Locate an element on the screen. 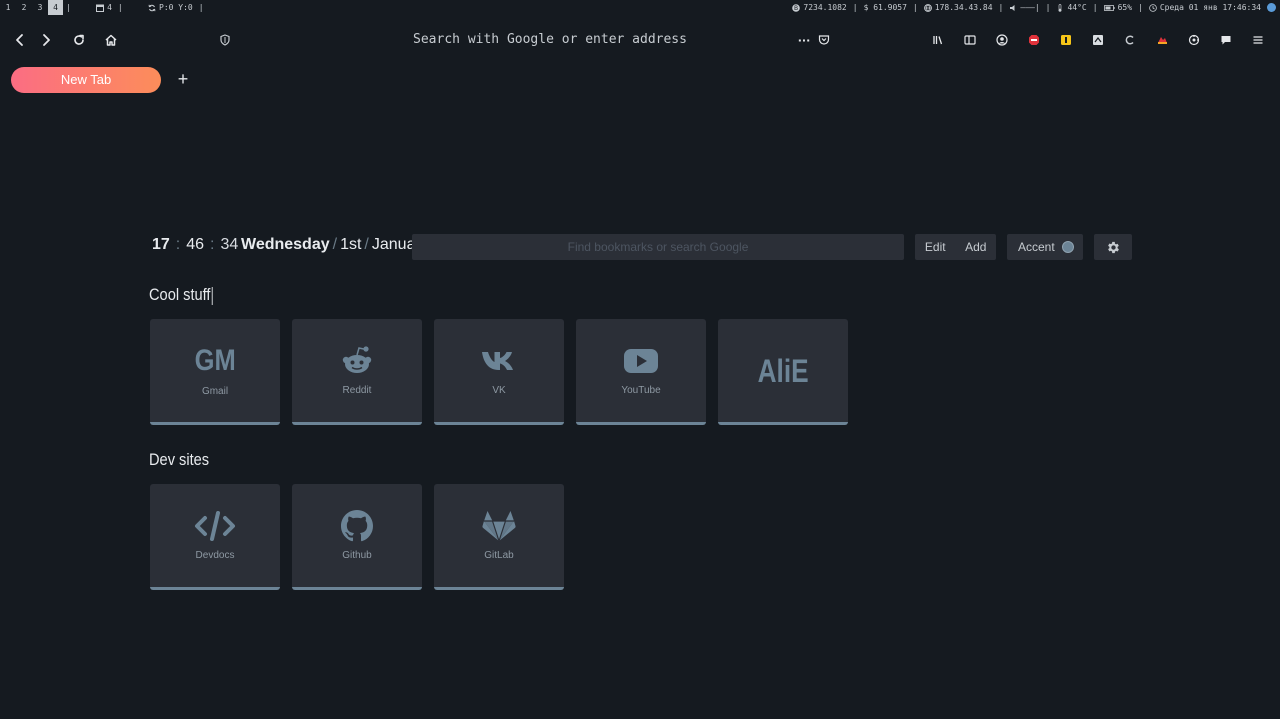  extension-grey-button is located at coordinates (1098, 40).